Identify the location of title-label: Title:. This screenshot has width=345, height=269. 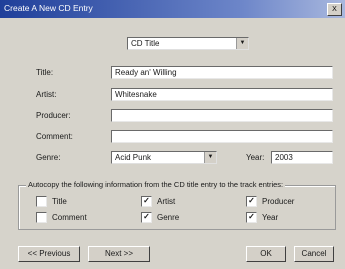
(45, 72).